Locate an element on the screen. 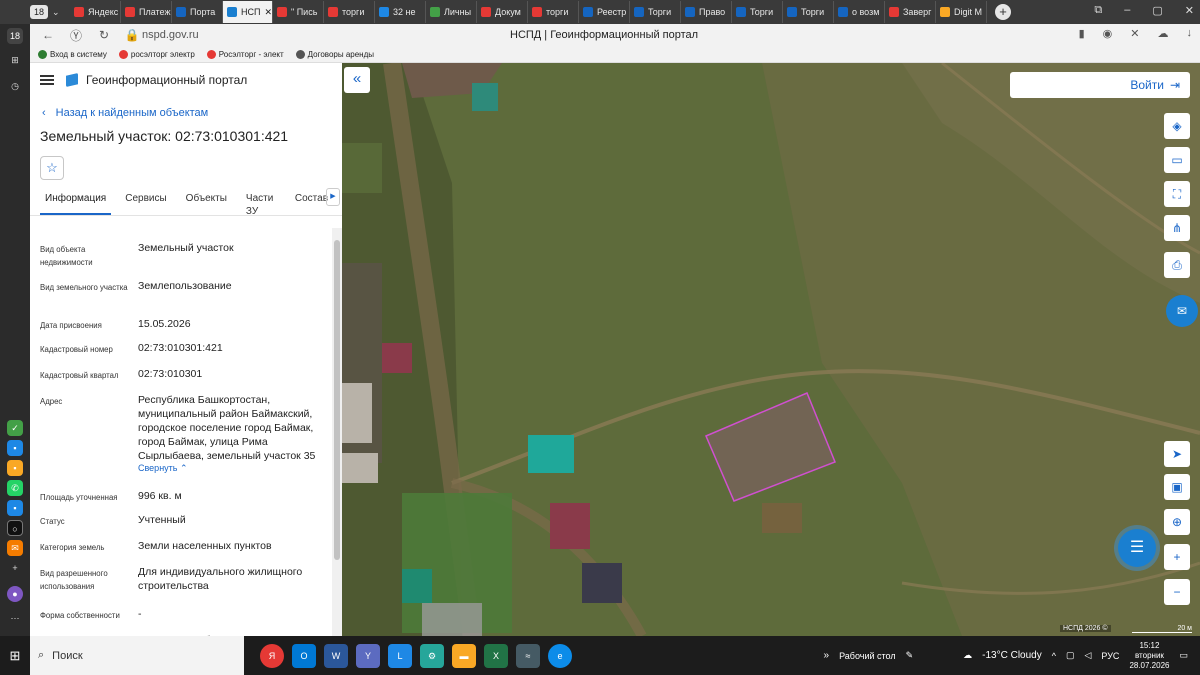 Image resolution: width=1200 pixels, height=675 pixels. tab-1: Сервисы is located at coordinates (145, 203).